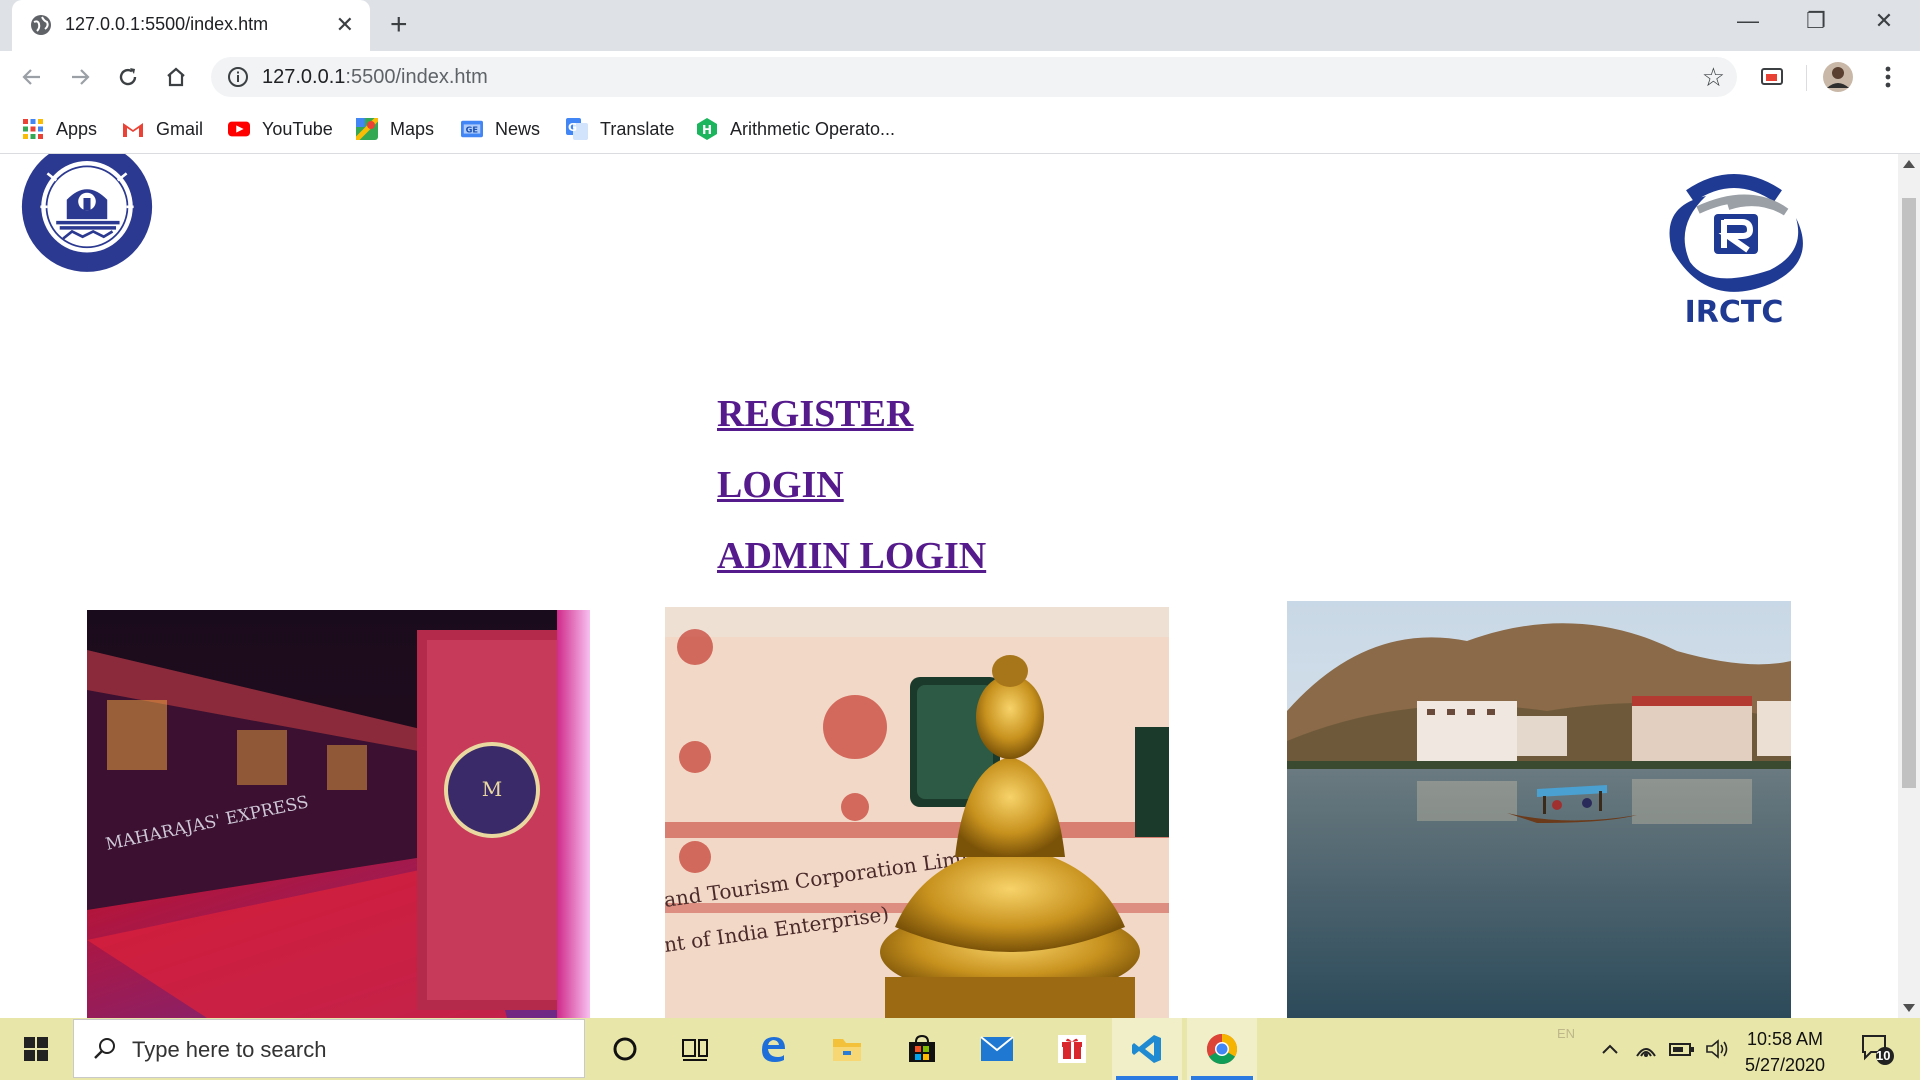 This screenshot has width=1920, height=1080. What do you see at coordinates (1736, 251) in the screenshot?
I see `irctc-logo: IRCTC` at bounding box center [1736, 251].